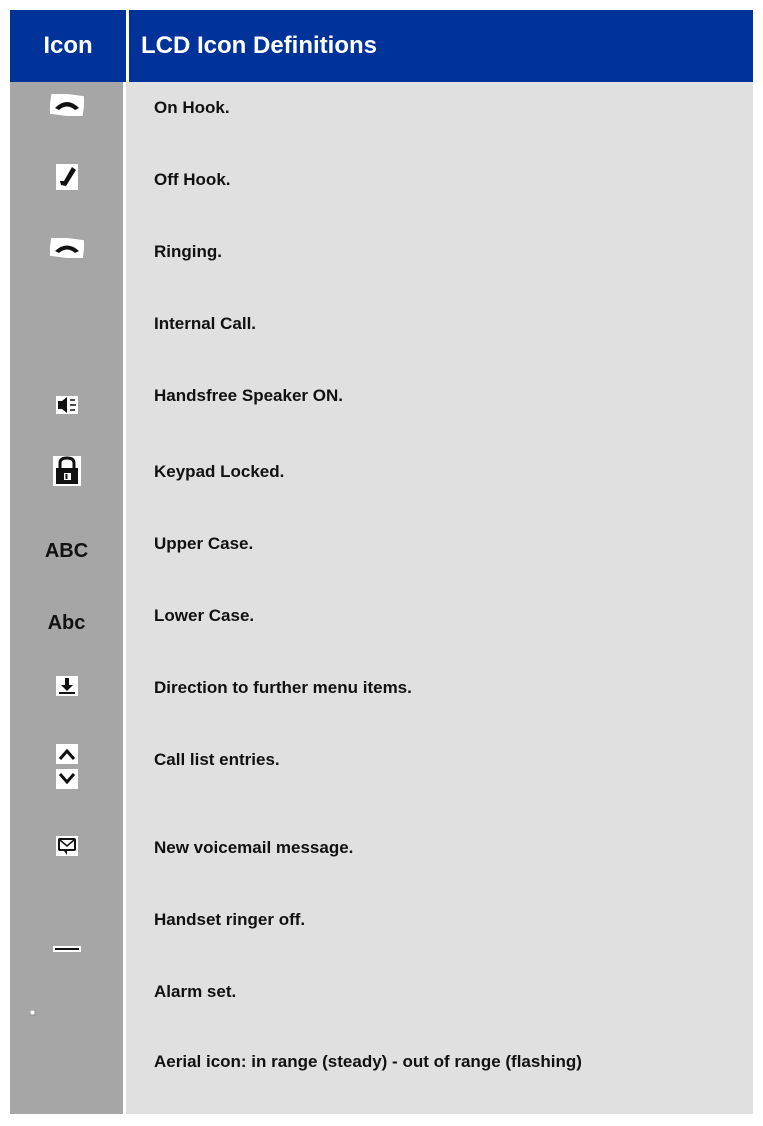 Image resolution: width=763 pixels, height=1126 pixels. What do you see at coordinates (439, 190) in the screenshot?
I see `definition-cell: Off Hook.` at bounding box center [439, 190].